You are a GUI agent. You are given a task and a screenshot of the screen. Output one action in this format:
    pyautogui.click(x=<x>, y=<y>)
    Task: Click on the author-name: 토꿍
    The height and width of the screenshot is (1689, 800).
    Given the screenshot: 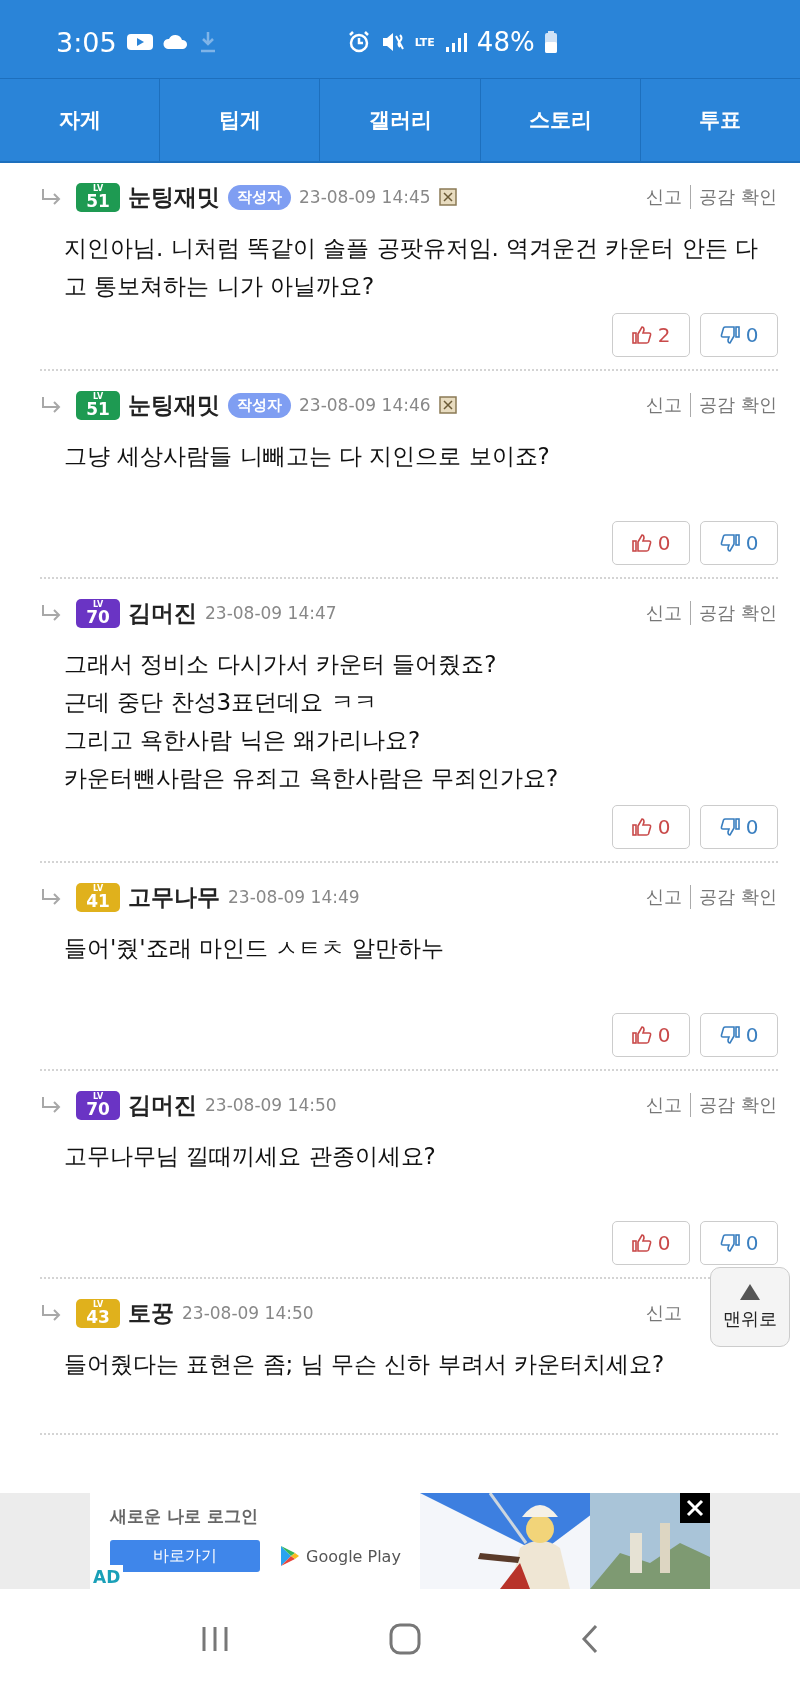 What is the action you would take?
    pyautogui.click(x=151, y=1313)
    